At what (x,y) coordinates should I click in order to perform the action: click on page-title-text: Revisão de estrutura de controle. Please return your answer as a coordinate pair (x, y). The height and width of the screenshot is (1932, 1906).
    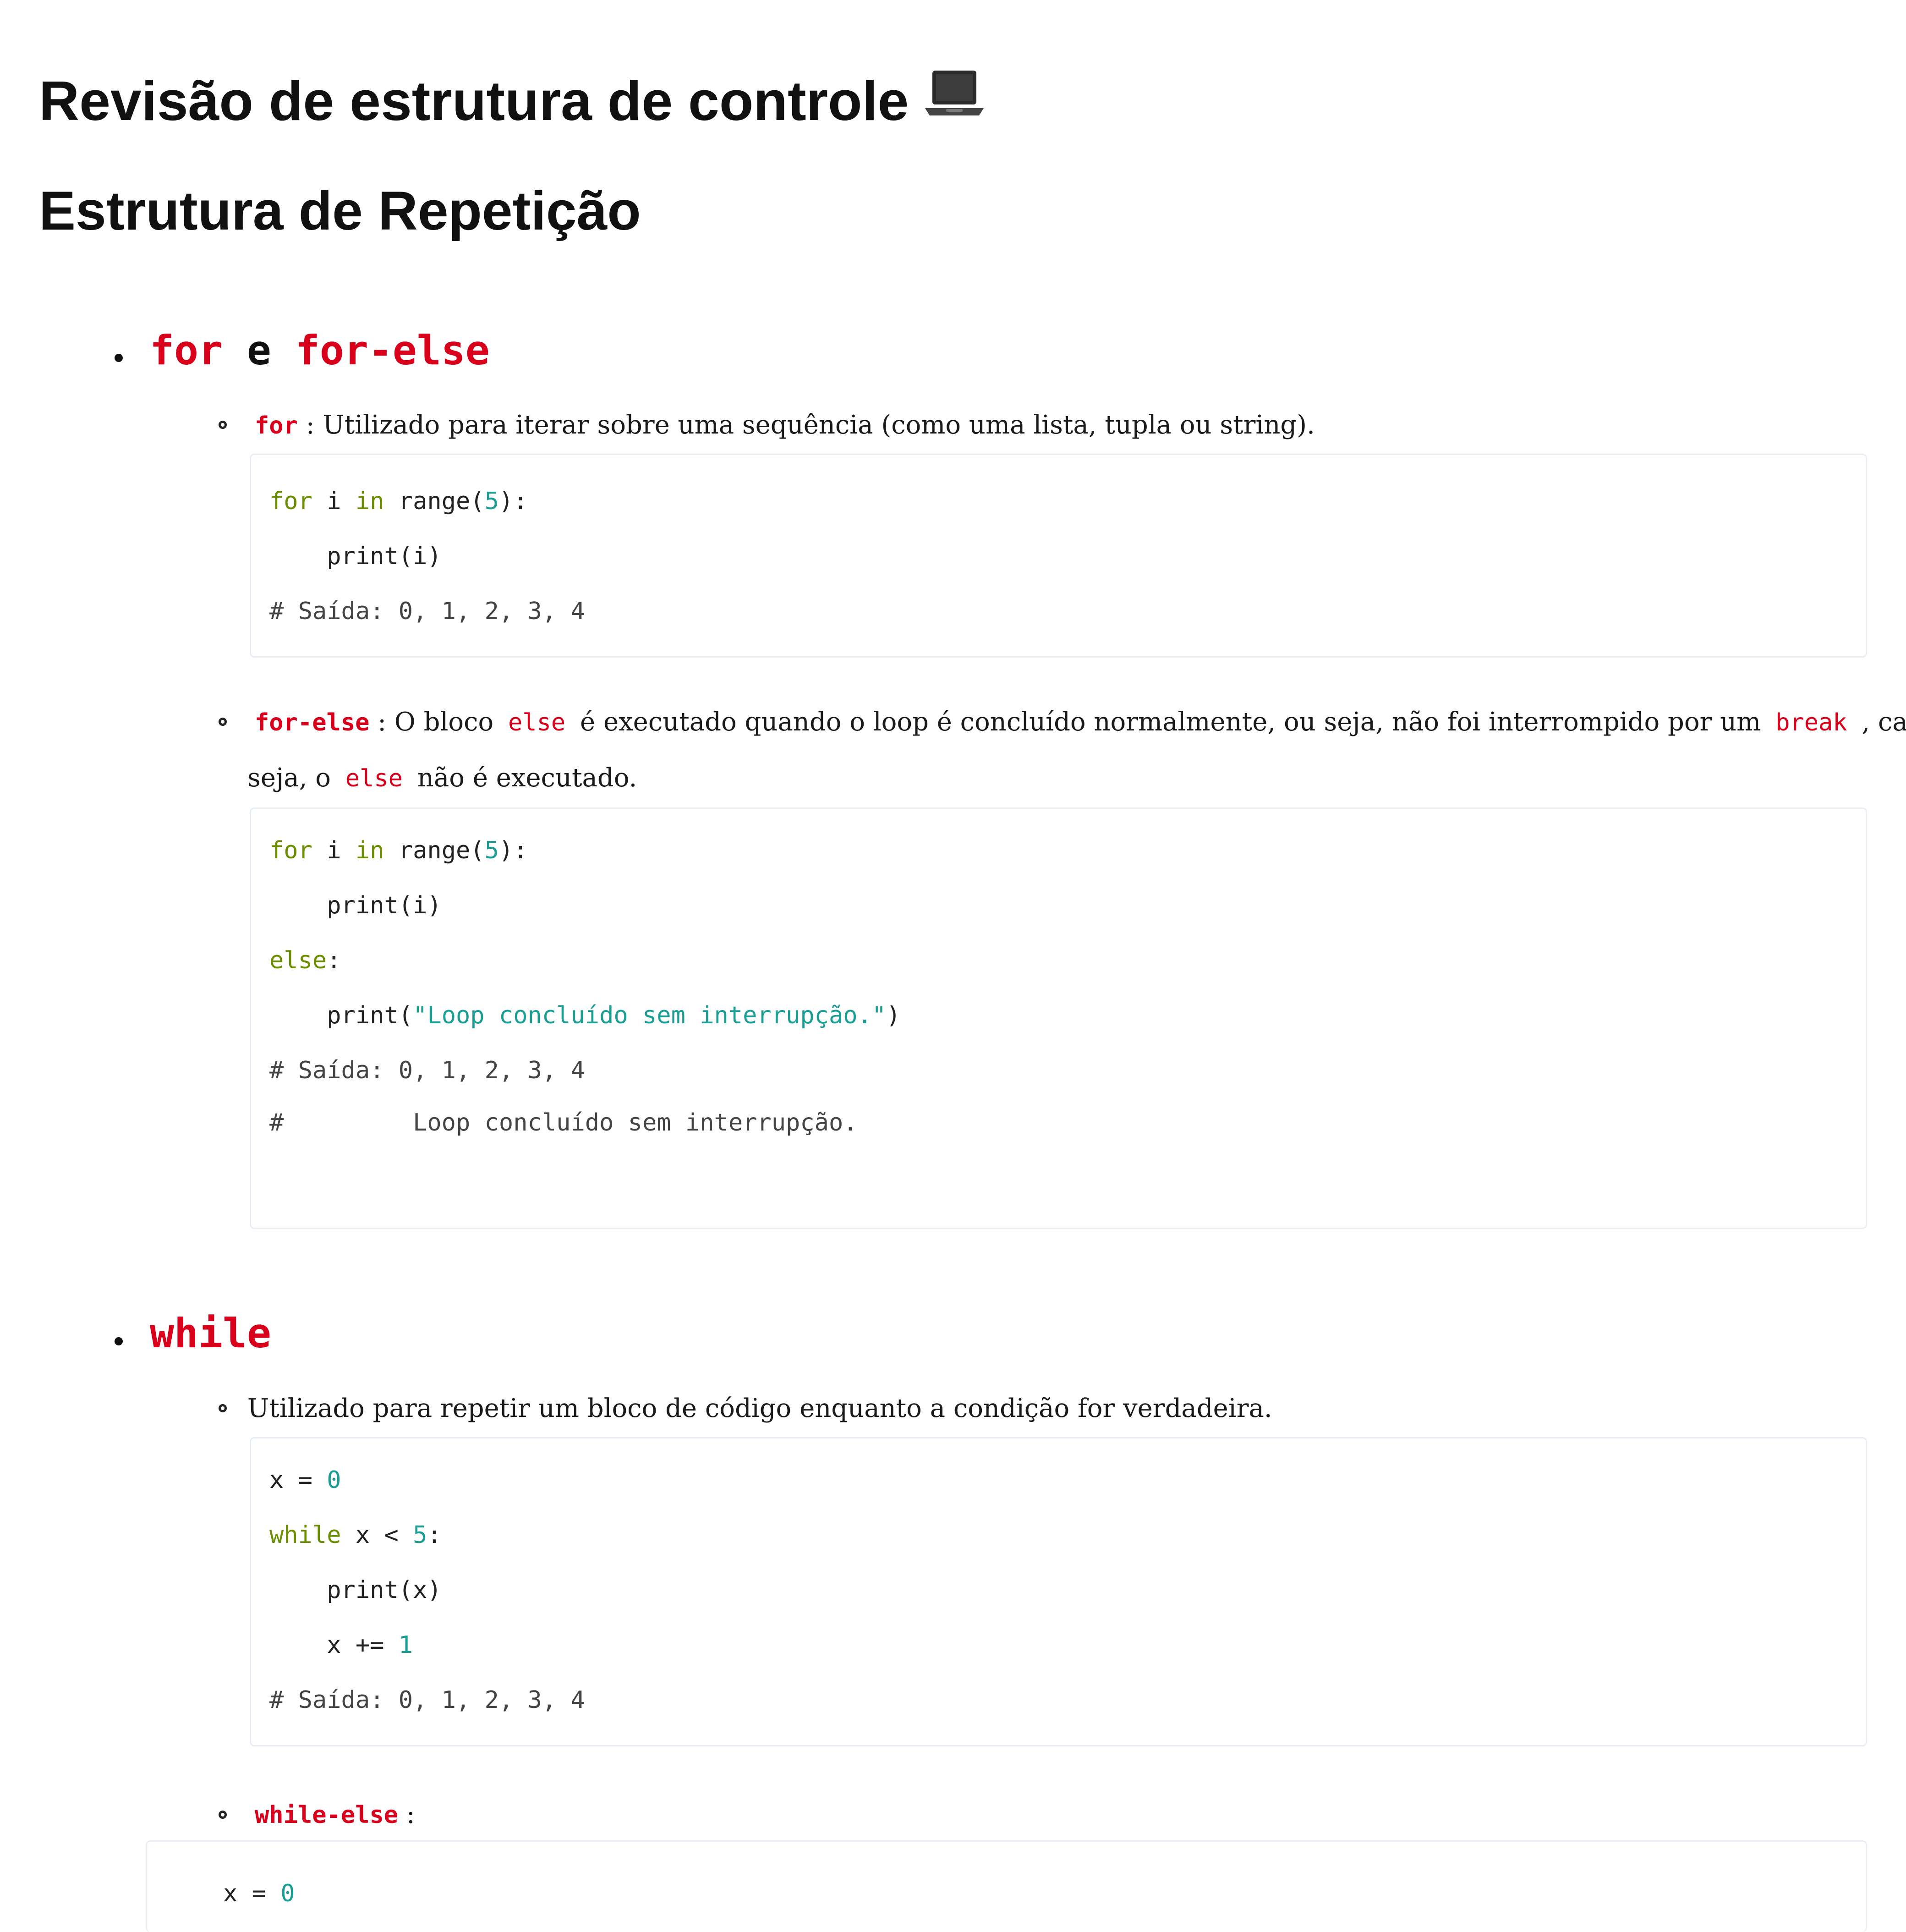
    Looking at the image, I should click on (474, 101).